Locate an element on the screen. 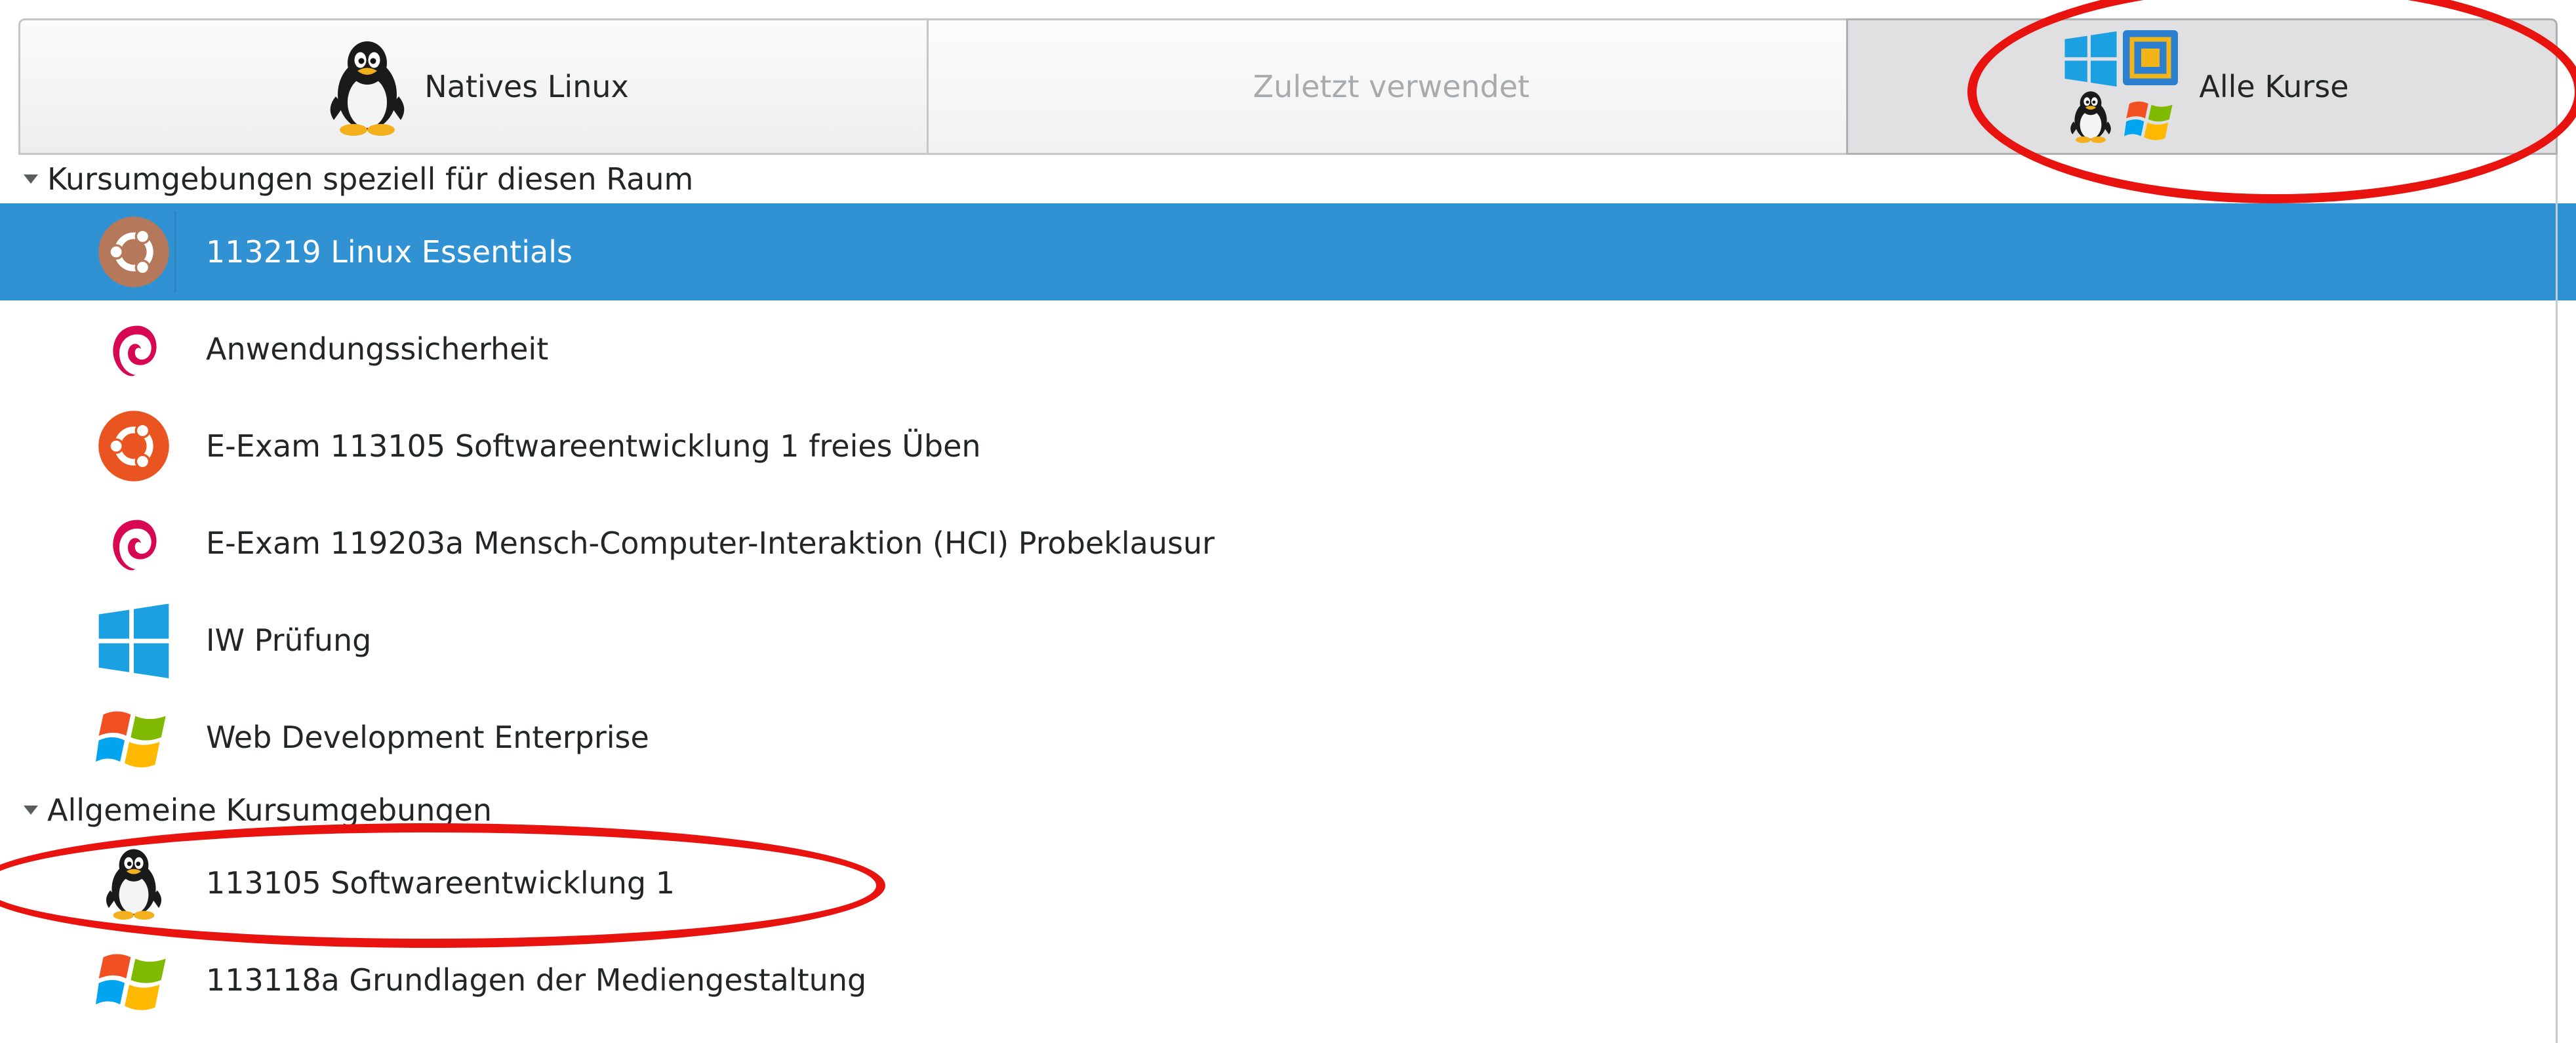  tab-all-courses: Alle Kurse is located at coordinates (2202, 86).